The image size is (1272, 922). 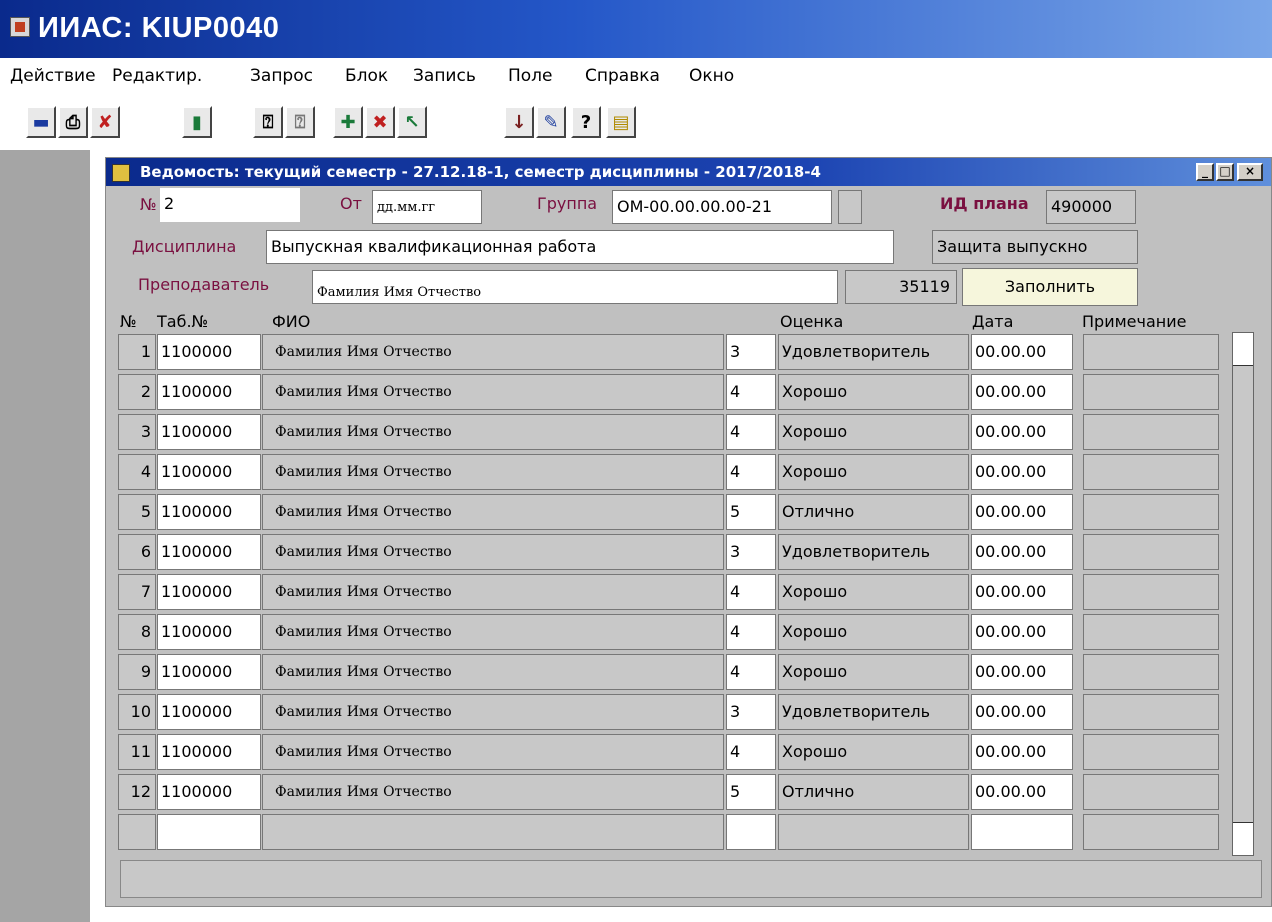 I want to click on group-field: ОМ-00.00.00.00-21, so click(x=722, y=207).